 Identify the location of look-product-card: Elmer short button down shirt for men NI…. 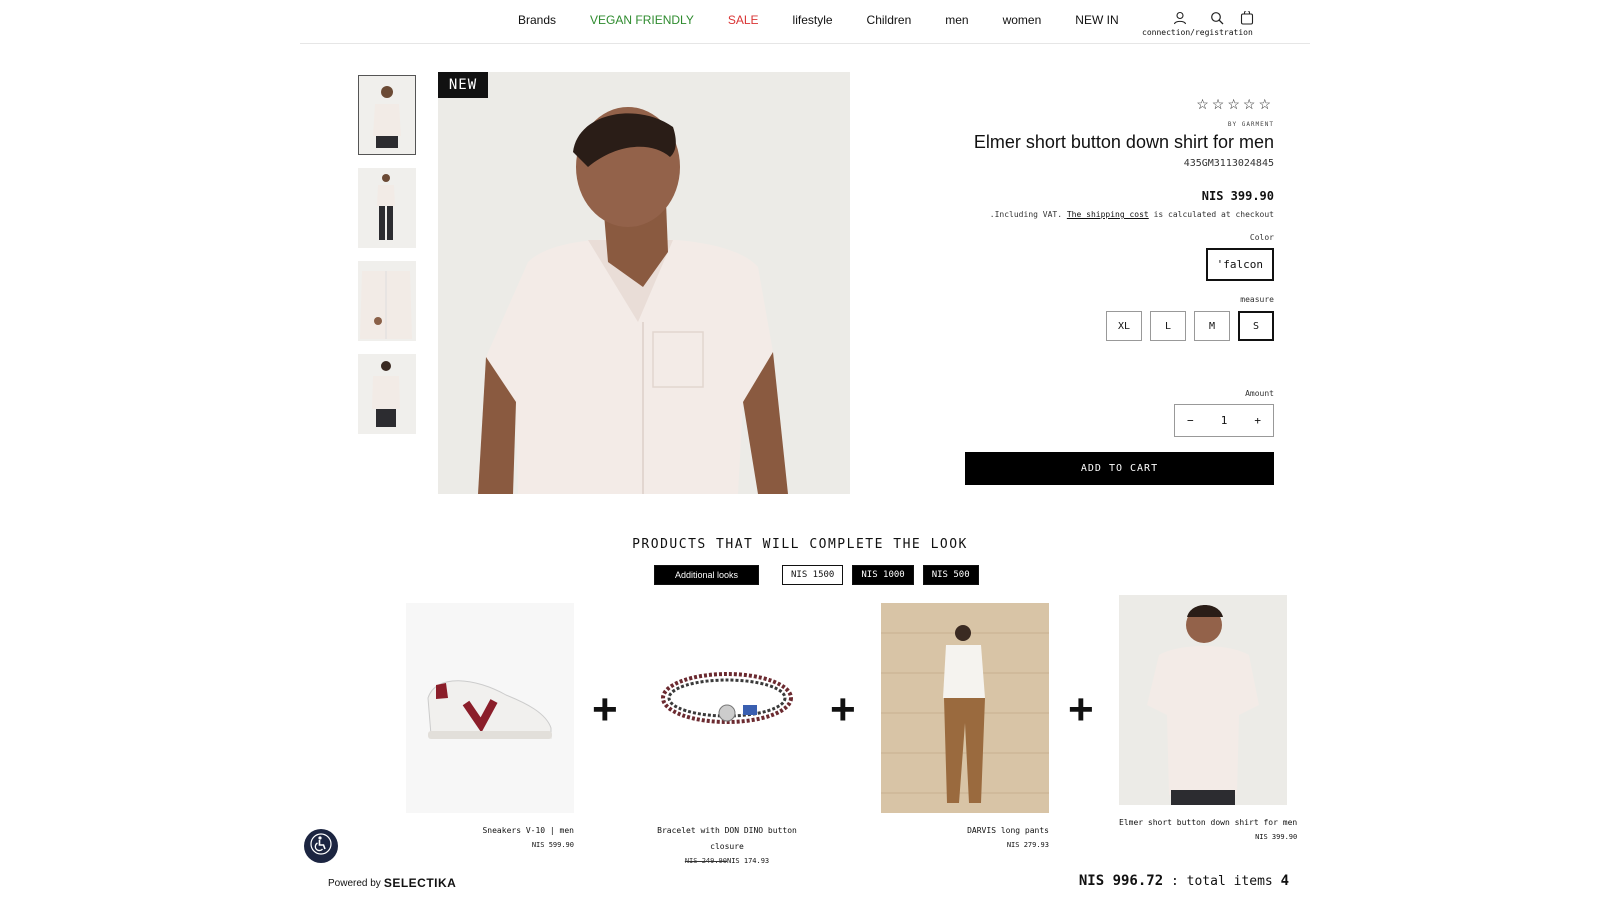
(1208, 718).